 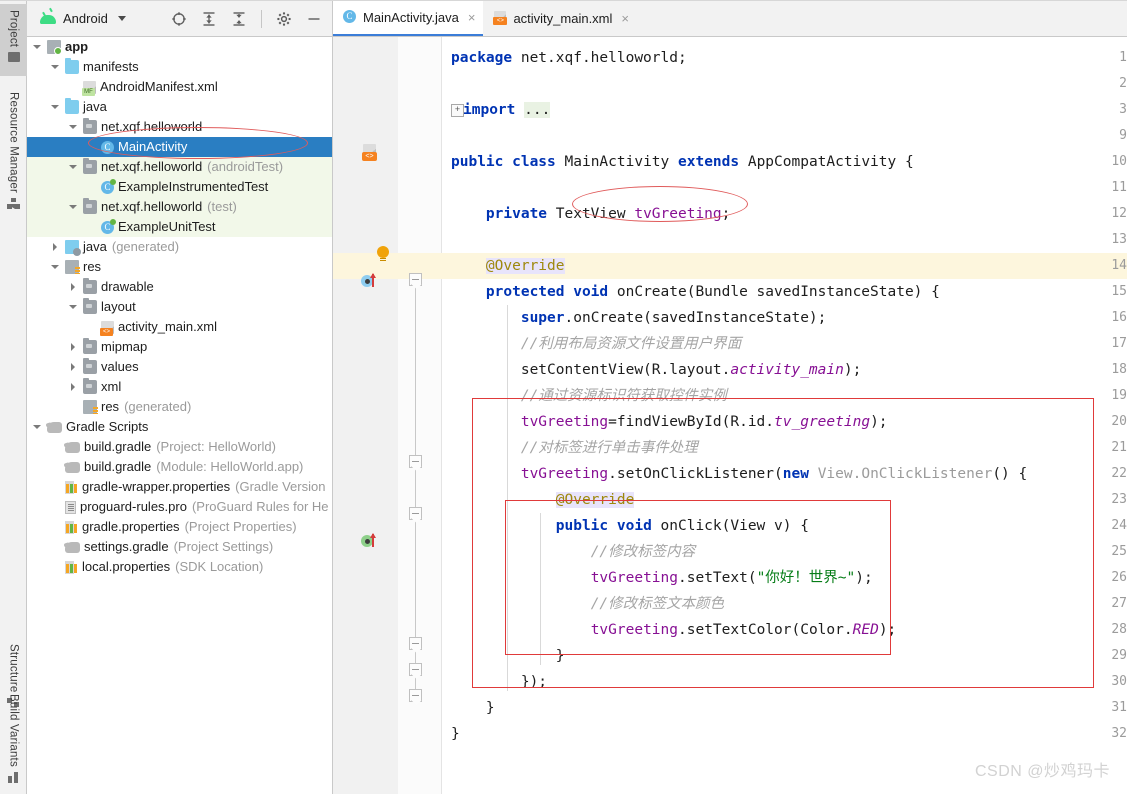 I want to click on tool-window-button-resource-manager: Resource Manager, so click(x=13, y=166).